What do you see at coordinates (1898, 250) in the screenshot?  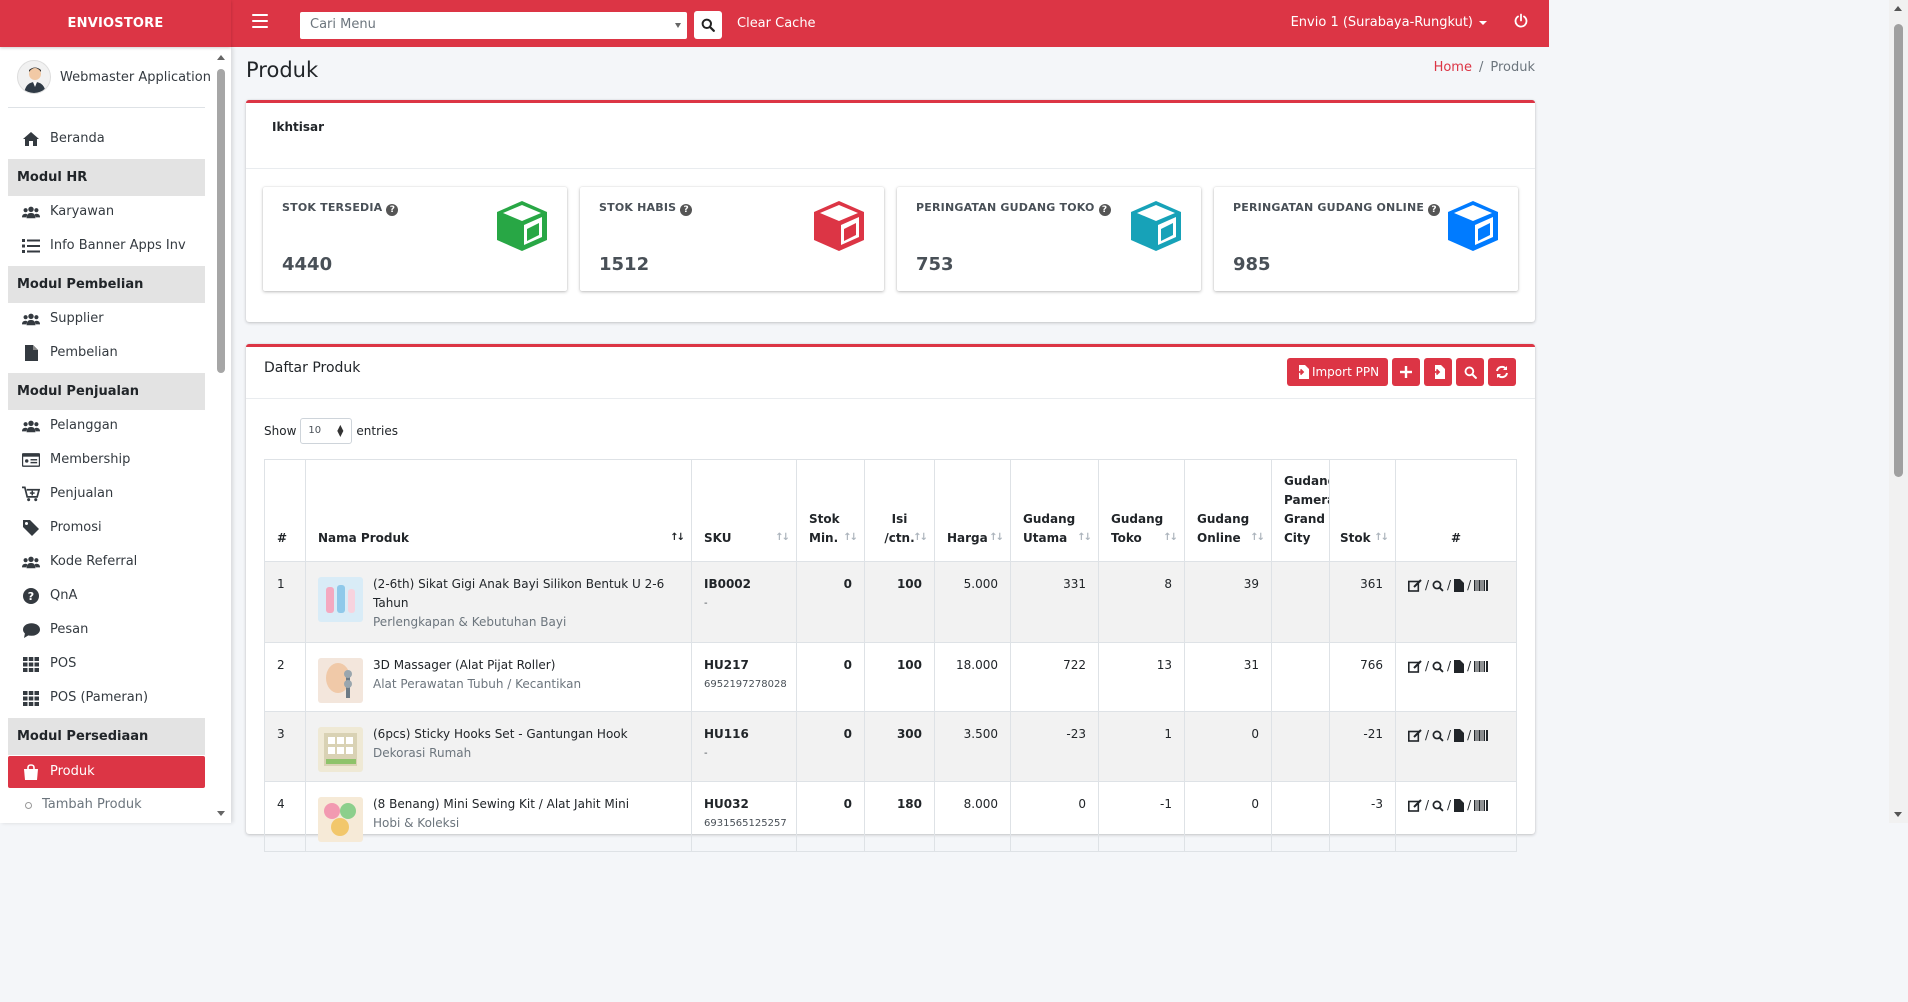 I see `page-scrollbar-thumb` at bounding box center [1898, 250].